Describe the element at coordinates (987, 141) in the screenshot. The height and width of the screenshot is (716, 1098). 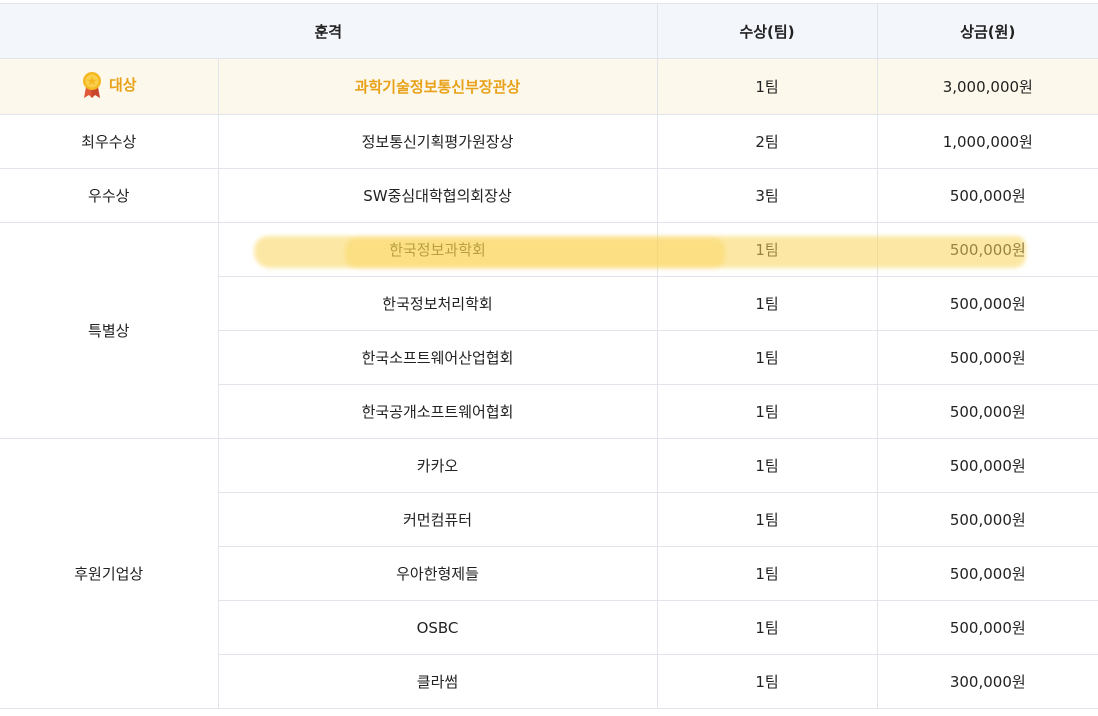
I see `prize-cell: 1,000,000원` at that location.